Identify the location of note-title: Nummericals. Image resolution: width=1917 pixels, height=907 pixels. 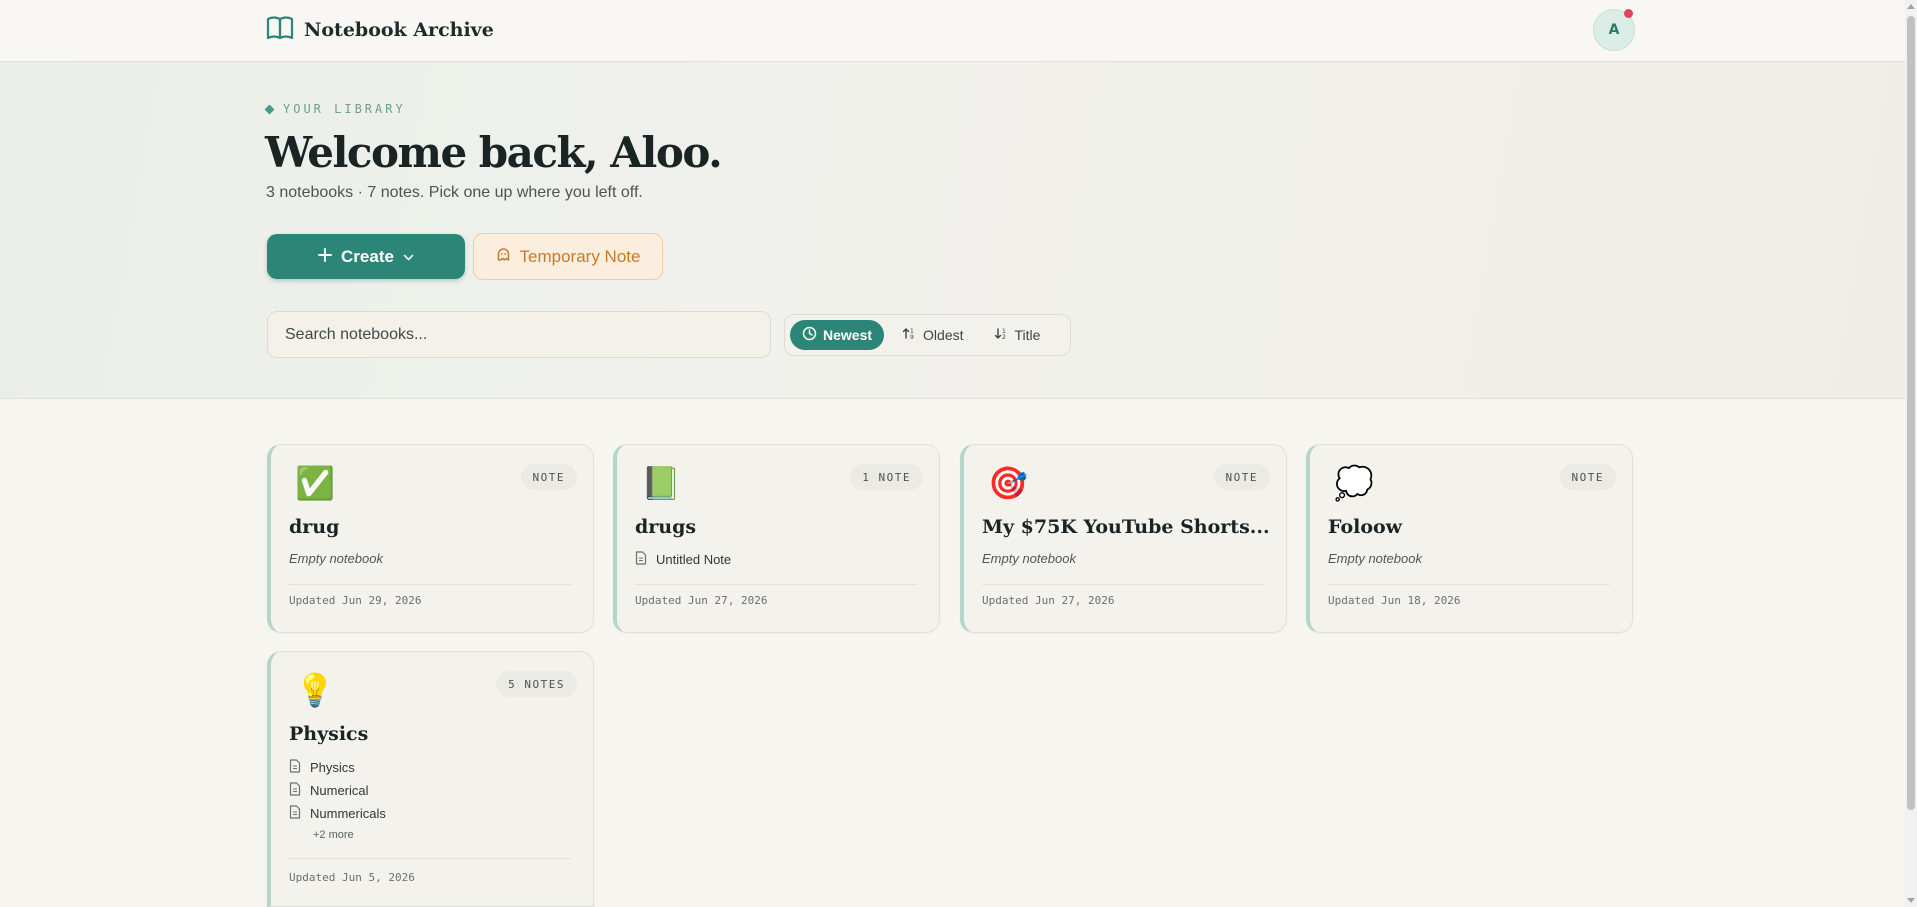
(348, 813).